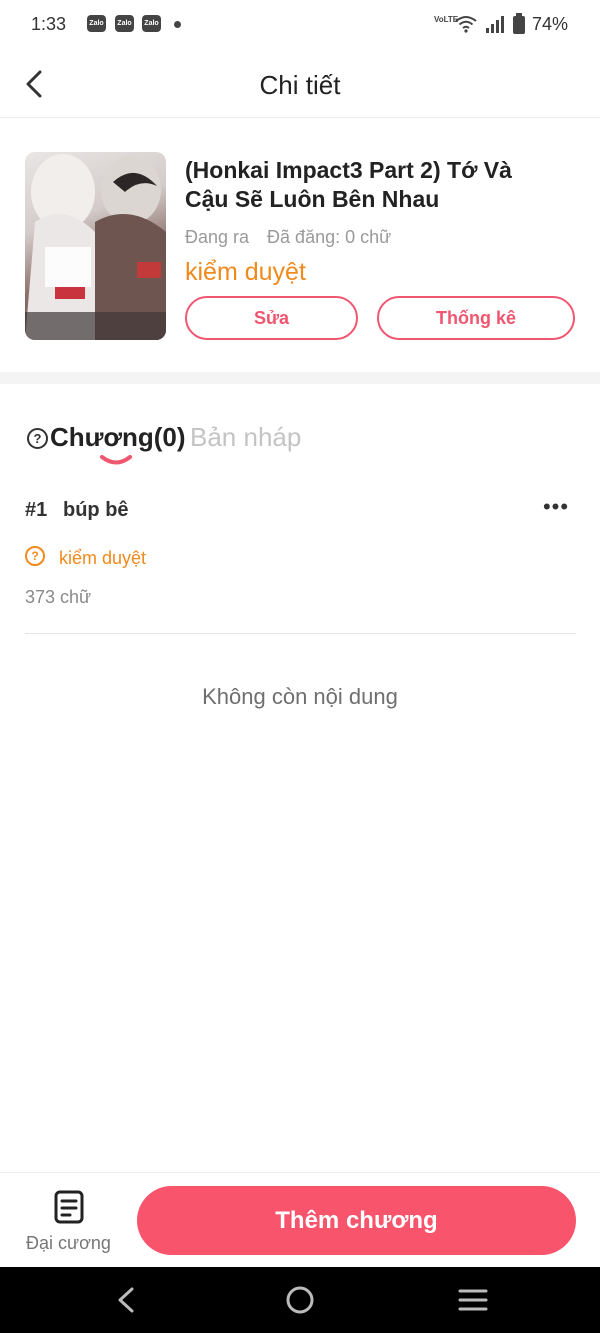  What do you see at coordinates (96, 510) in the screenshot?
I see `chapter-title: búp bê` at bounding box center [96, 510].